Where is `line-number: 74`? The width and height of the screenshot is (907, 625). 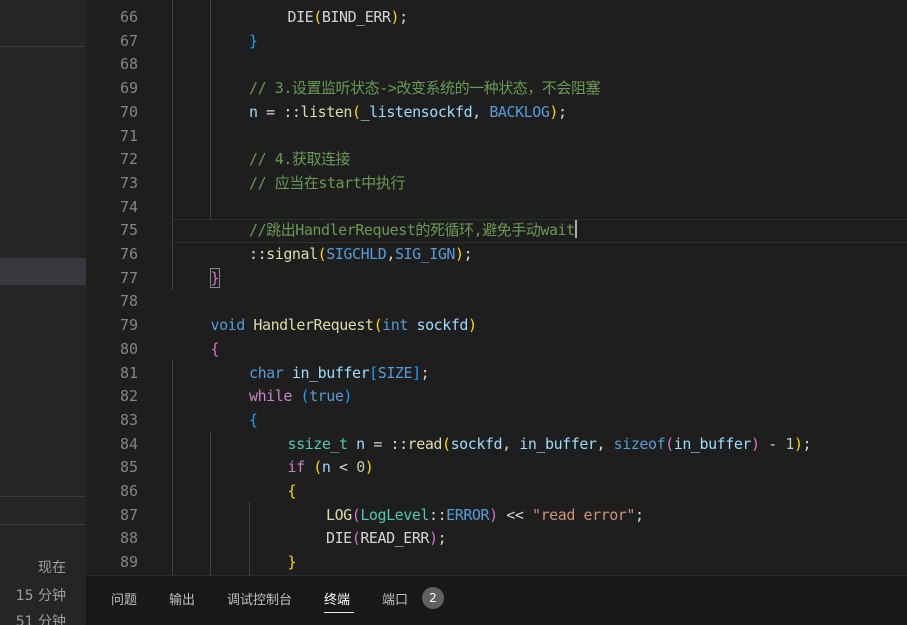 line-number: 74 is located at coordinates (128, 206).